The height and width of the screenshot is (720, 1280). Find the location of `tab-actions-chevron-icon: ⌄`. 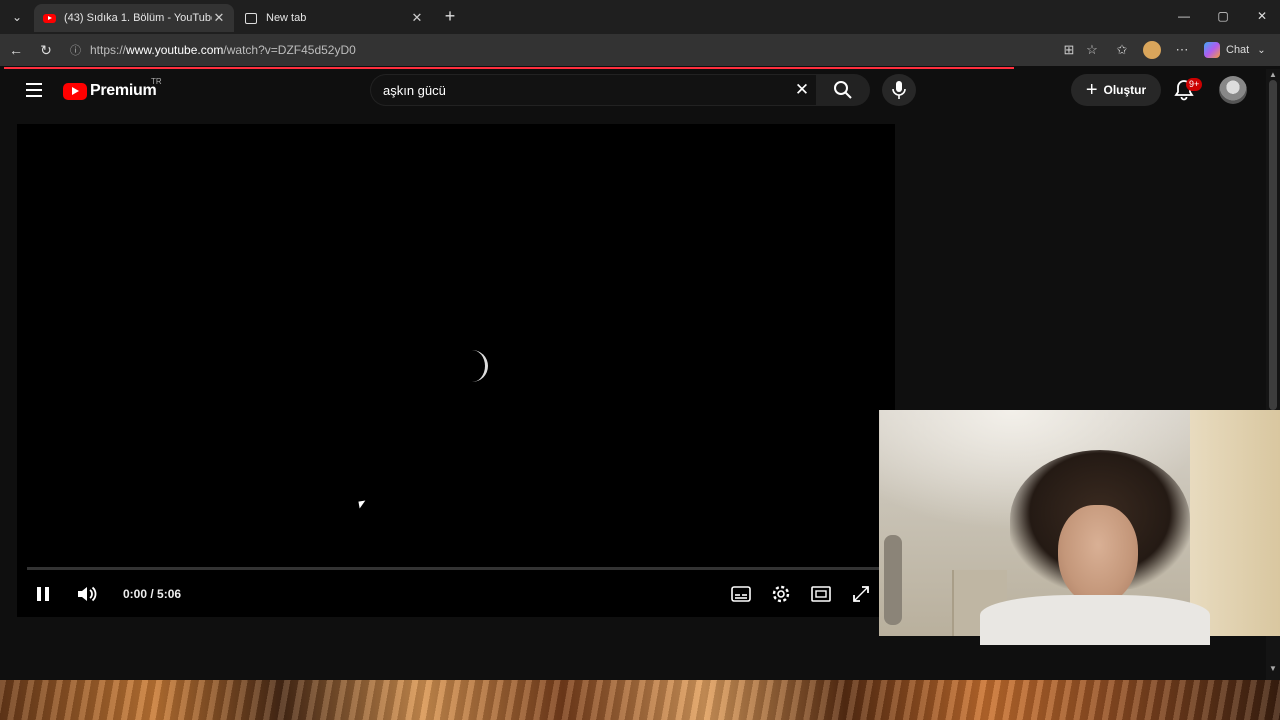

tab-actions-chevron-icon: ⌄ is located at coordinates (17, 17).